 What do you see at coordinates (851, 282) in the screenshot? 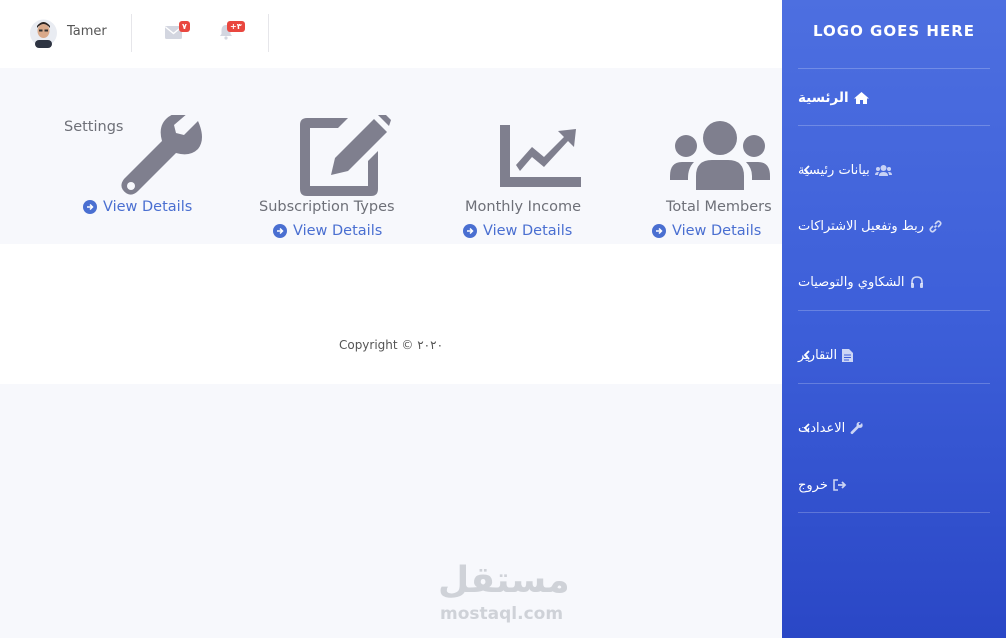
I see `sidebar-item-label: الشكاوي والتوصيات` at bounding box center [851, 282].